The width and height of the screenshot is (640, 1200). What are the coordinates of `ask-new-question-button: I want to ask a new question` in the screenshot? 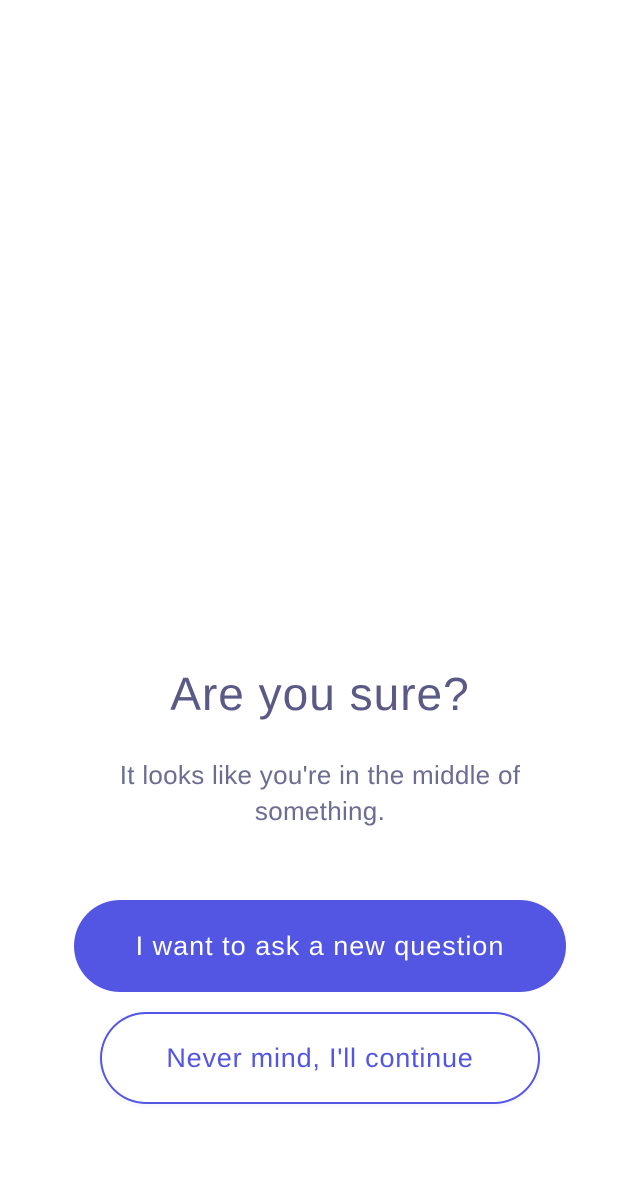 It's located at (320, 946).